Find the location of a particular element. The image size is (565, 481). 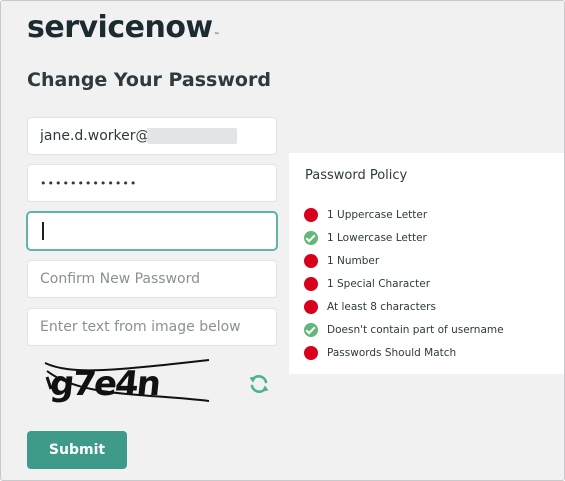

policy-rule: At least 8 characters is located at coordinates (404, 306).